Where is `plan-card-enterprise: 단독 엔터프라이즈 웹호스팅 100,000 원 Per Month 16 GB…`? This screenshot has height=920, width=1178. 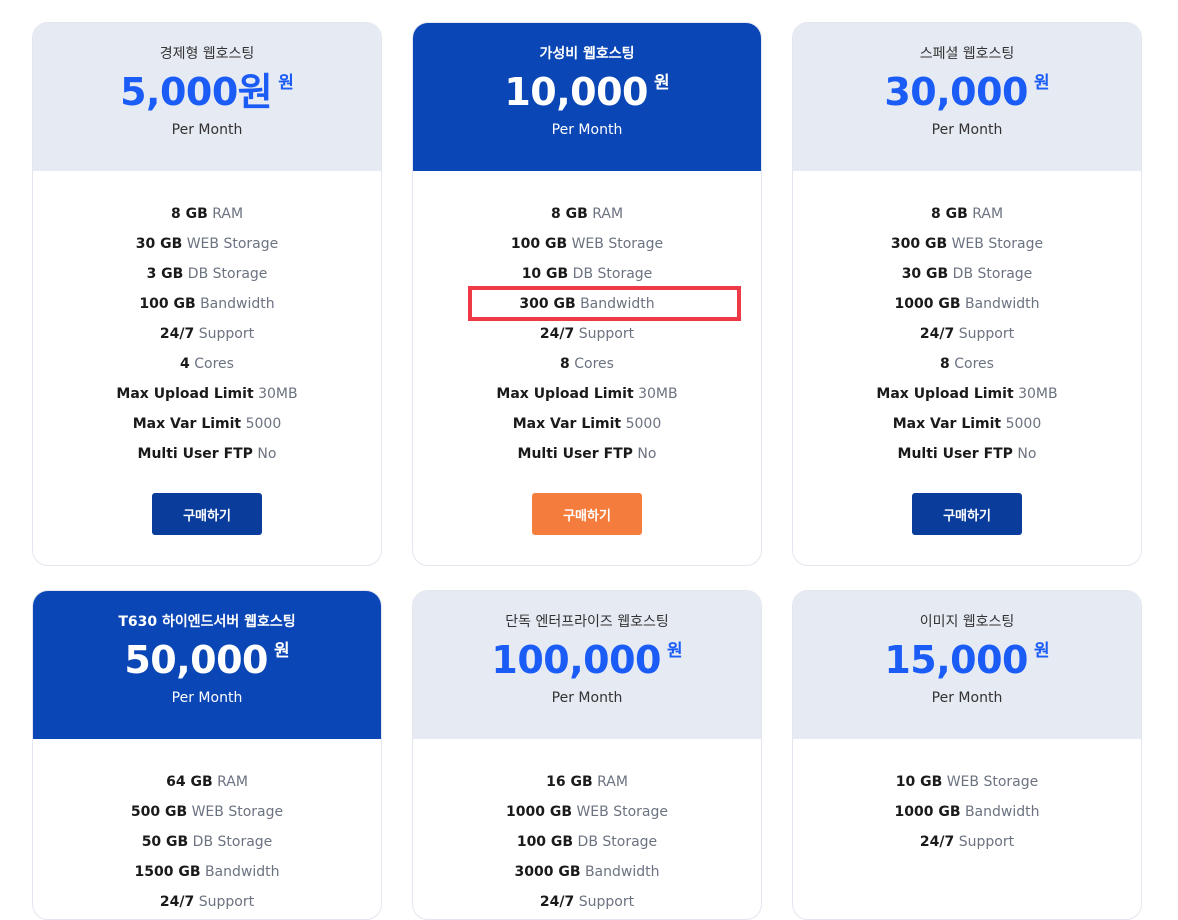
plan-card-enterprise: 단독 엔터프라이즈 웹호스팅 100,000 원 Per Month 16 GB… is located at coordinates (587, 755).